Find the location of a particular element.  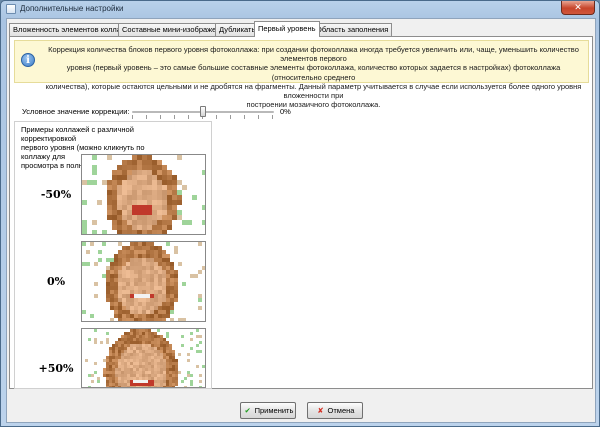

tab-first-level: Первый уровень is located at coordinates (287, 29).